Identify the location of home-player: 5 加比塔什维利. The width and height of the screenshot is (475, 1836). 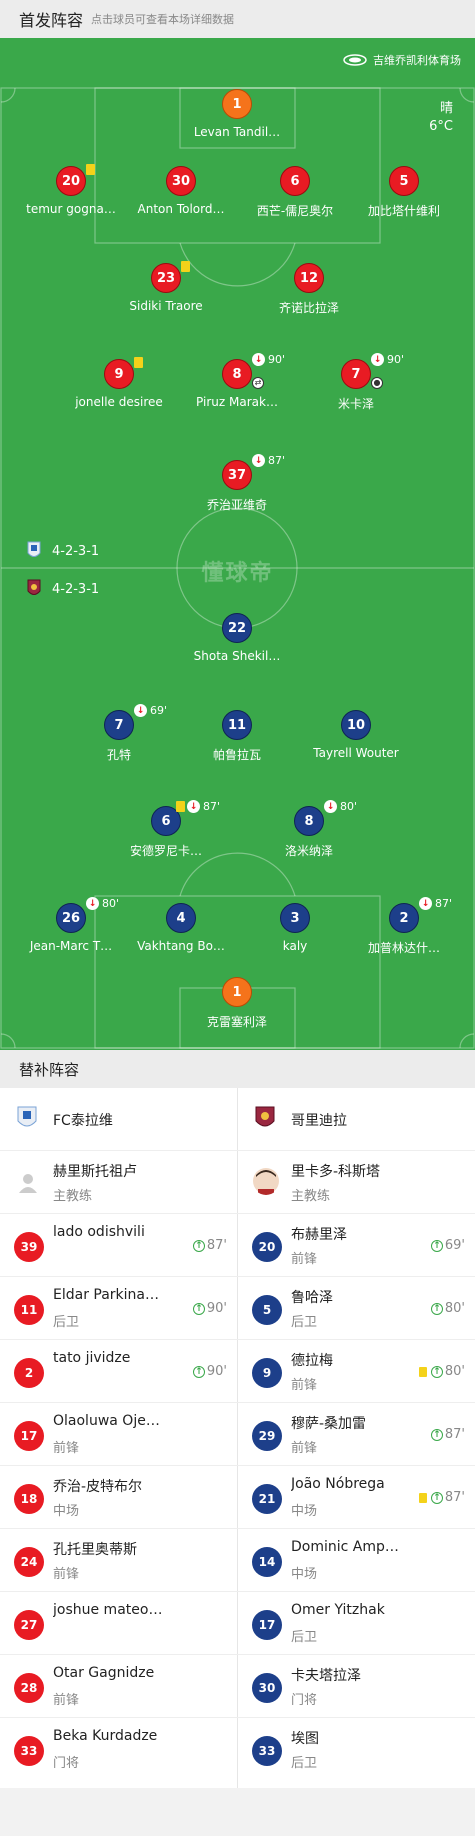
(404, 192).